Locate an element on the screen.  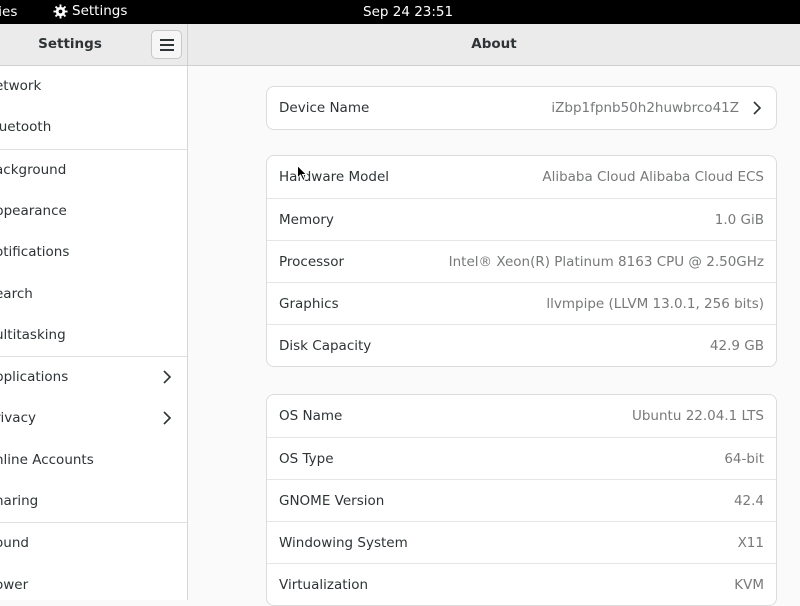
sidebar-item-sound: ound is located at coordinates (93, 543).